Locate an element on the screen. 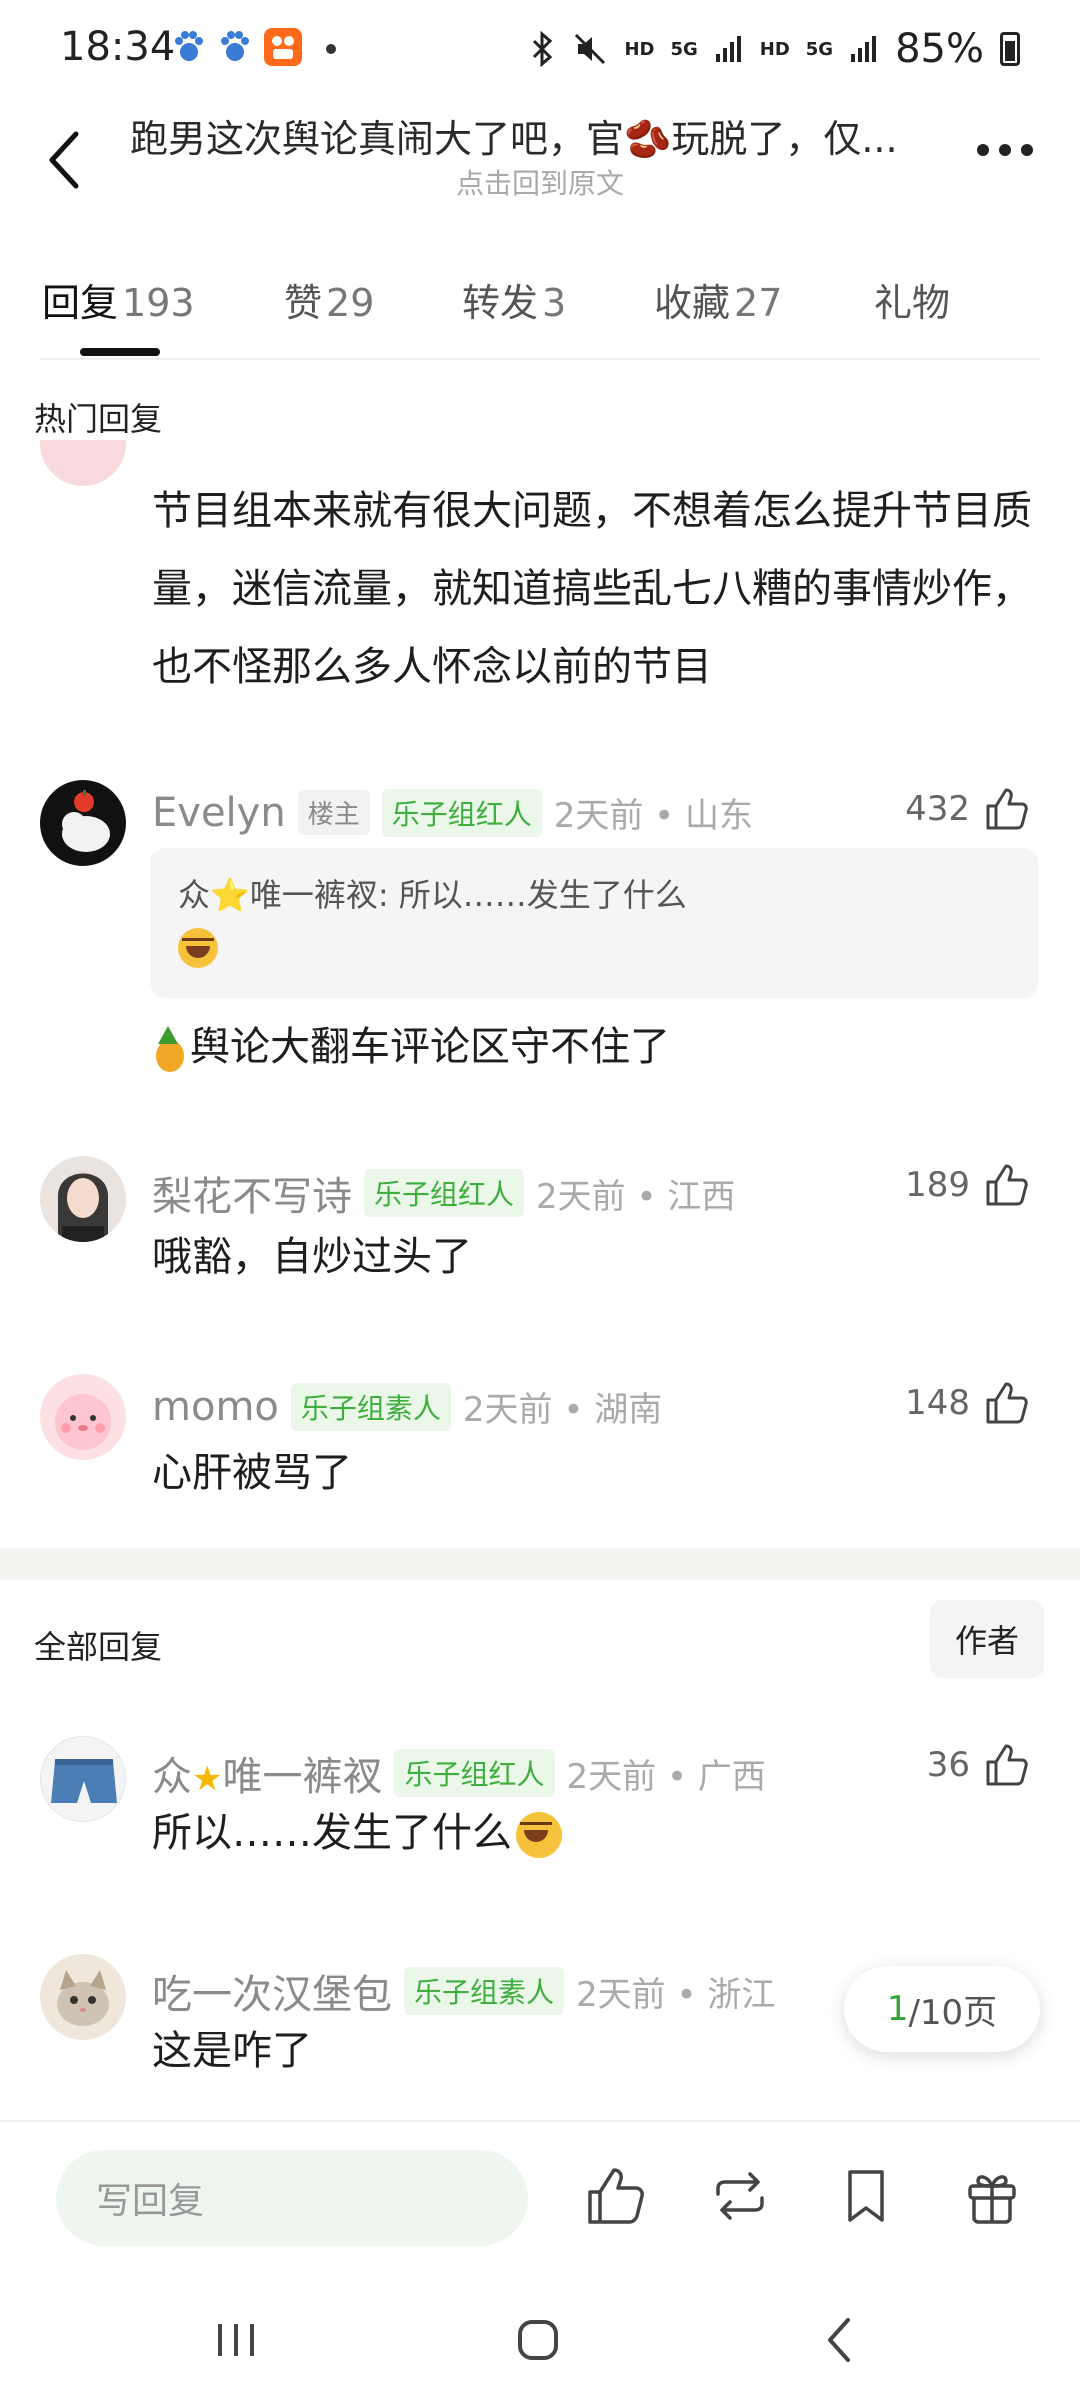 The width and height of the screenshot is (1080, 2400). comment-text: 心肝被骂了 is located at coordinates (252, 1473).